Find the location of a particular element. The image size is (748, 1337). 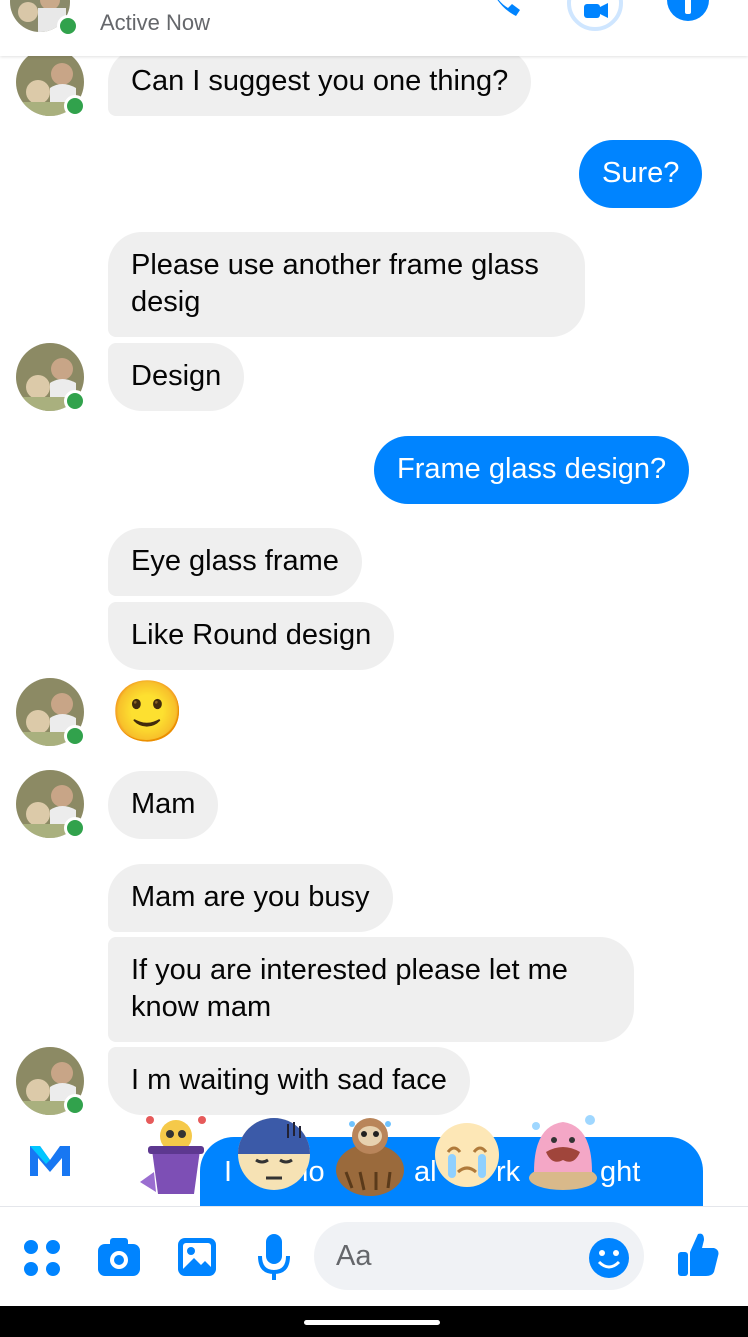

partial-text-fragment: ght is located at coordinates (620, 1172).